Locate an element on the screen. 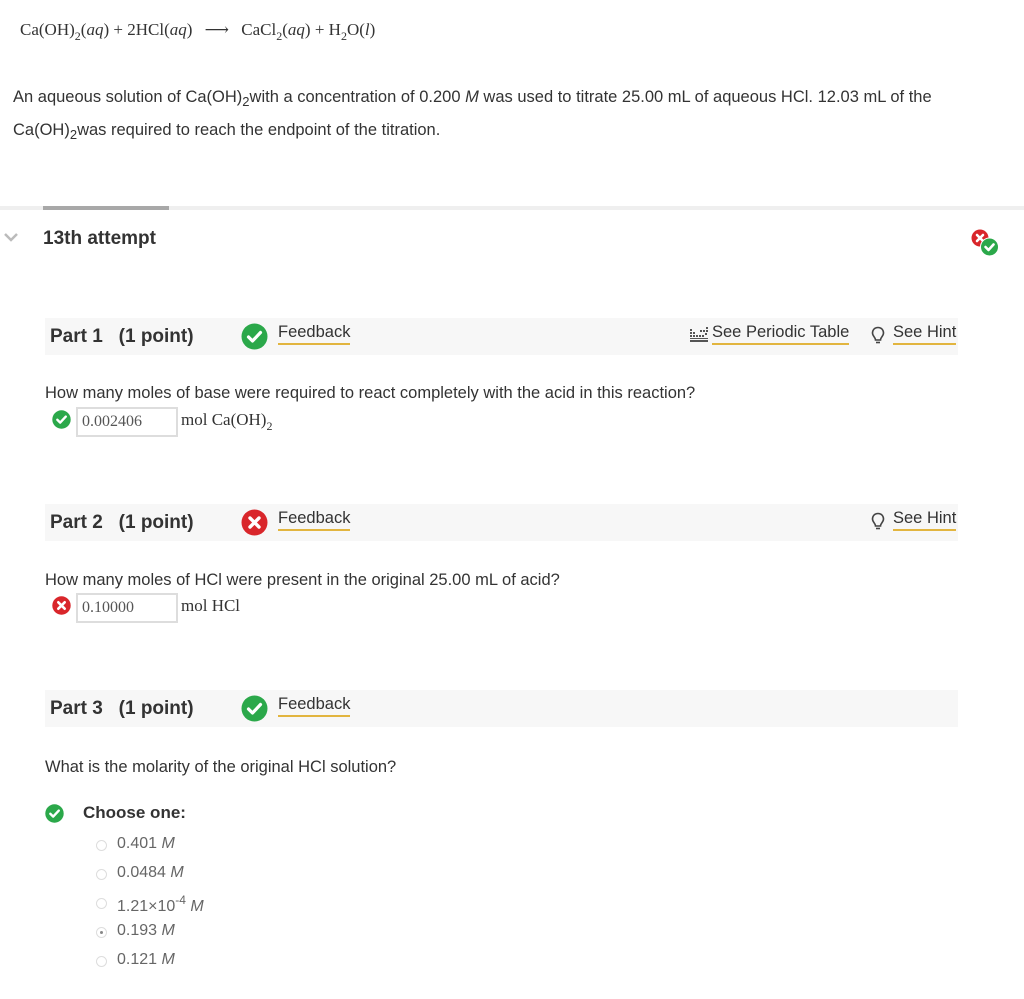 This screenshot has height=999, width=1024. option-value: 0.401 is located at coordinates (137, 843).